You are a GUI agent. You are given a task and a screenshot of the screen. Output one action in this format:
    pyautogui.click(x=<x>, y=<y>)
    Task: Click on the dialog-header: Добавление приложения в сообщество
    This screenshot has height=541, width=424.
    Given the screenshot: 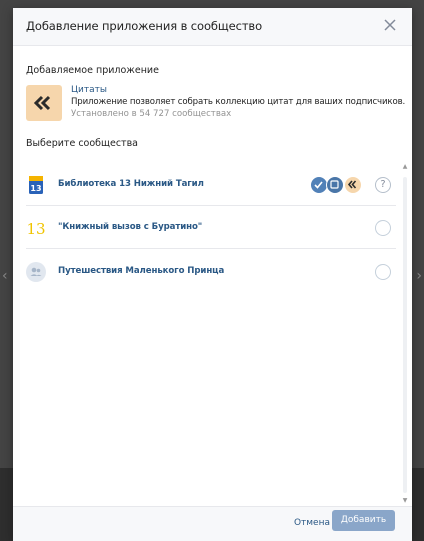 What is the action you would take?
    pyautogui.click(x=212, y=27)
    